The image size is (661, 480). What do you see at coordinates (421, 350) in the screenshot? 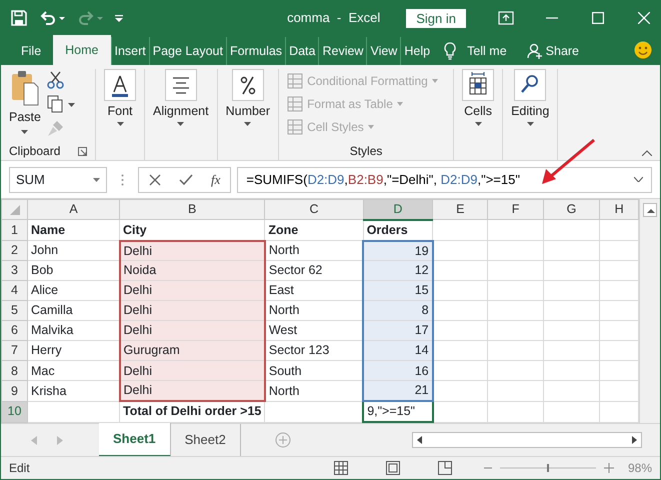
I see `cell-text: 14` at bounding box center [421, 350].